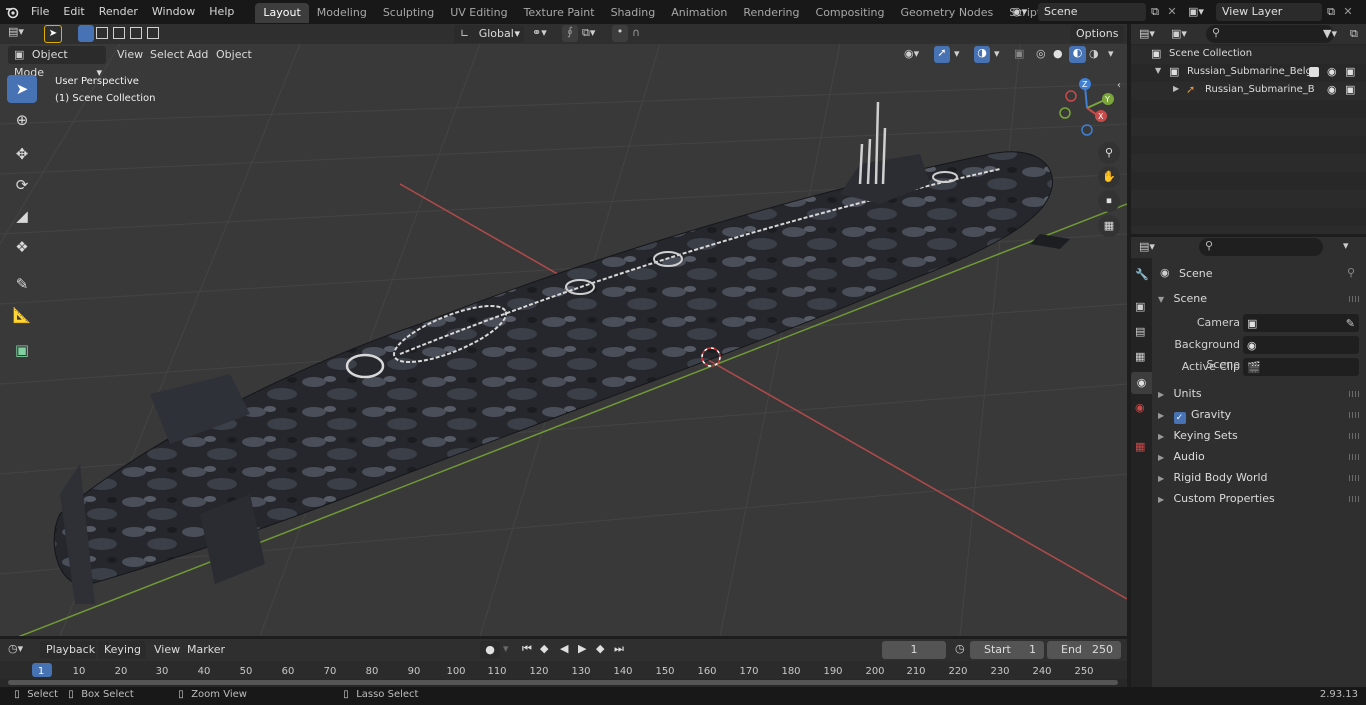  Describe the element at coordinates (1109, 226) in the screenshot. I see `ortho-grid-icon: ▦` at that location.